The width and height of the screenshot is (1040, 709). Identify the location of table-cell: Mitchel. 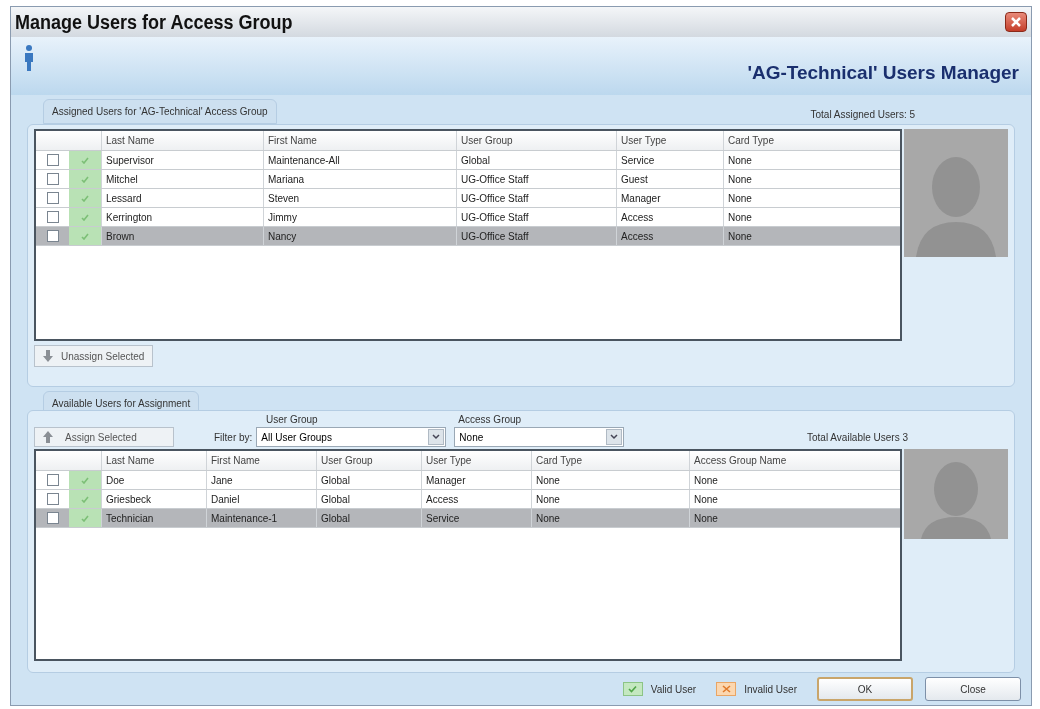
(182, 179).